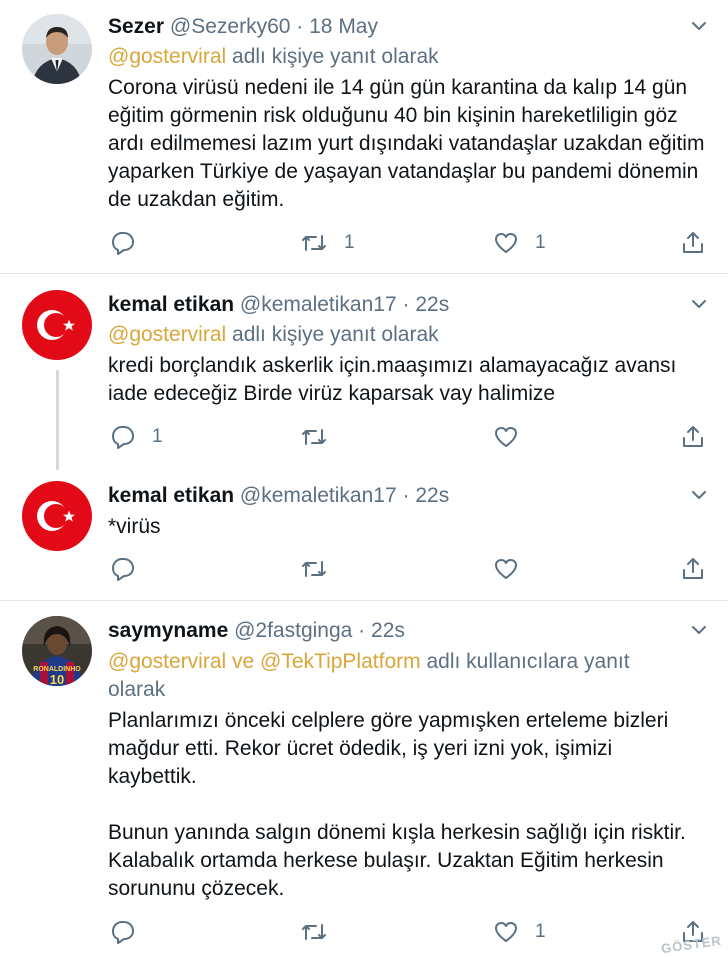 This screenshot has width=728, height=958. I want to click on timestamp: 18 May, so click(343, 26).